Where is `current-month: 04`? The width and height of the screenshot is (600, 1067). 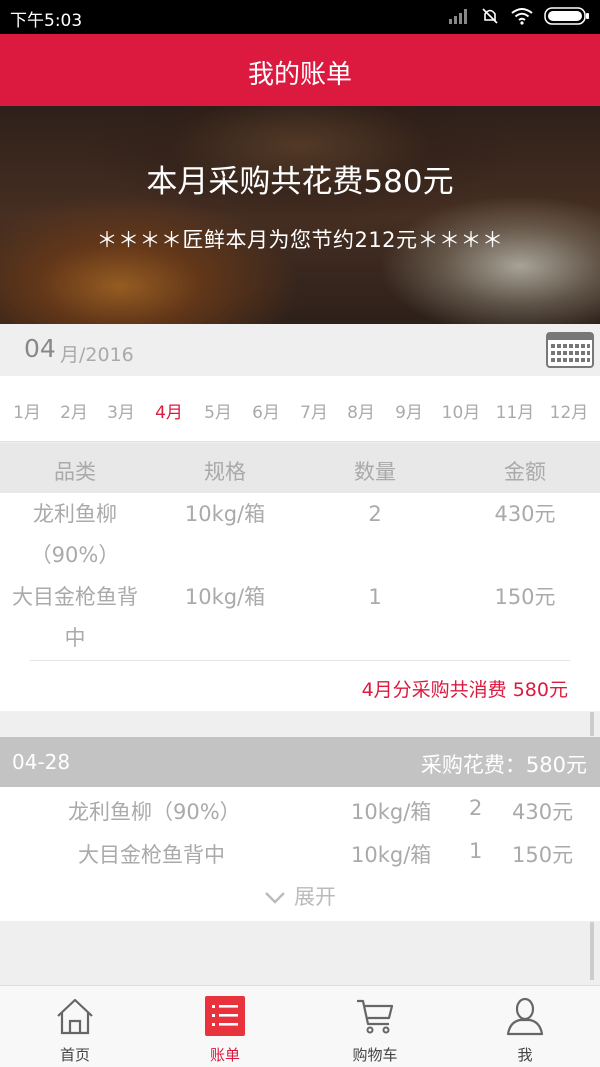
current-month: 04 is located at coordinates (40, 348).